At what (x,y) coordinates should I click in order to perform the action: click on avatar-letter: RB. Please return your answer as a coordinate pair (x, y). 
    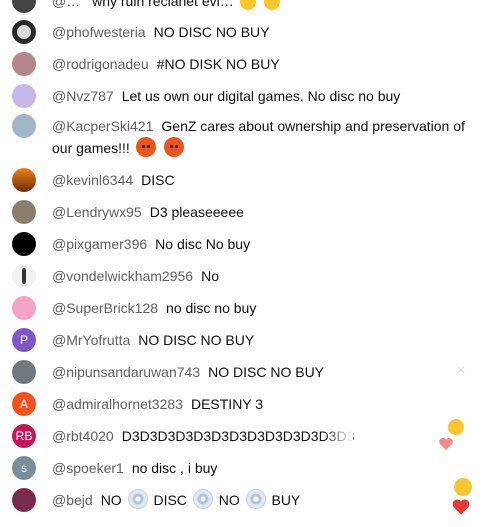
    Looking at the image, I should click on (24, 436).